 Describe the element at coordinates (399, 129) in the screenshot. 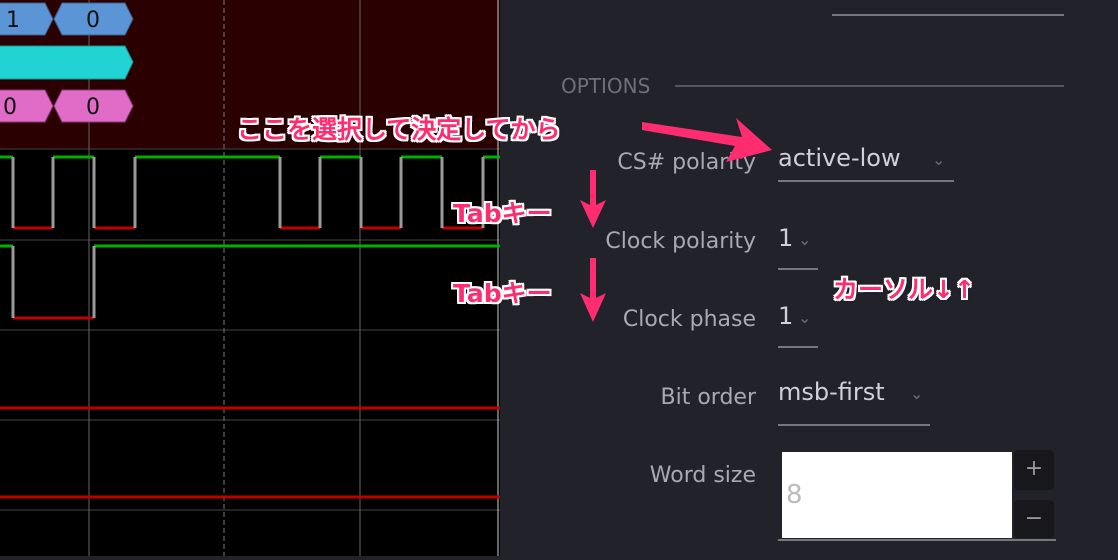

I see `annotation-select-note: ここを選択して決定してから` at that location.